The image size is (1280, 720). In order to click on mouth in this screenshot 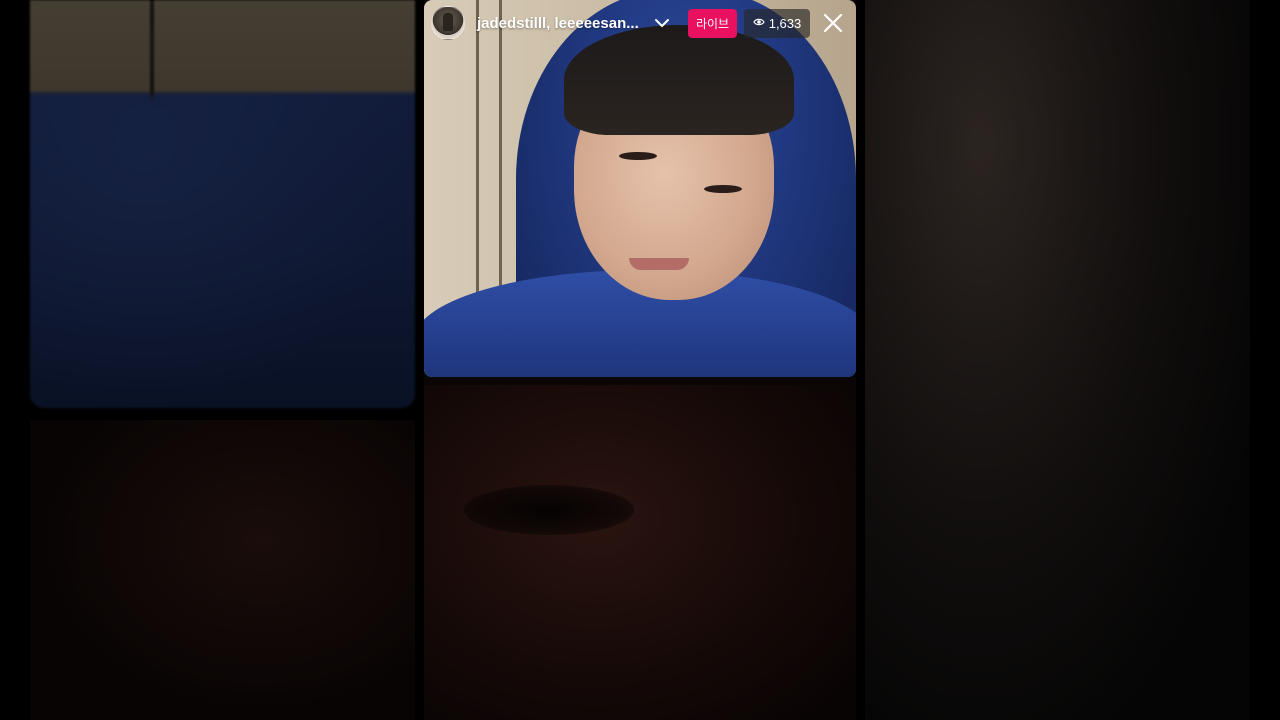, I will do `click(659, 264)`.